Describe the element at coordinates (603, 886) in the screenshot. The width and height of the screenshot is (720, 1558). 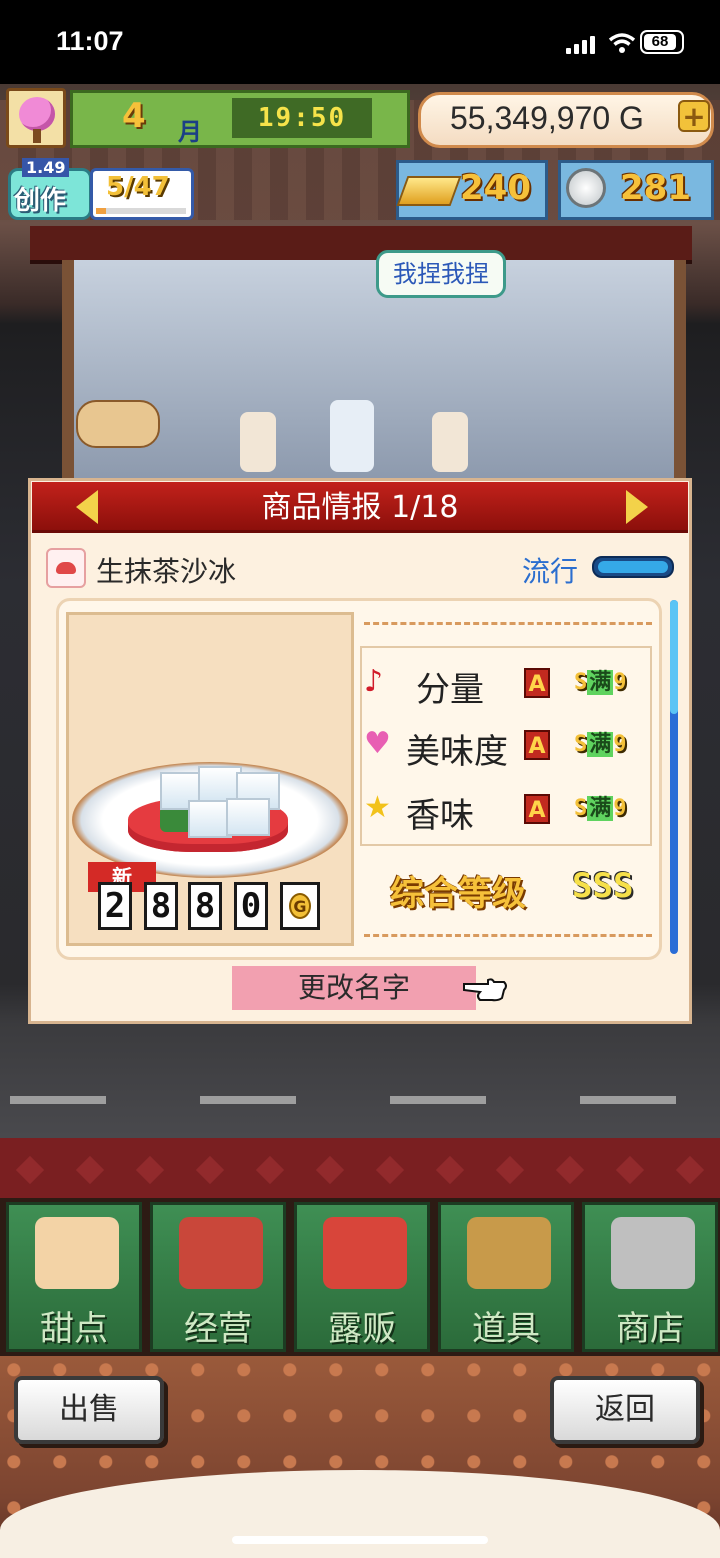
I see `overall-grade: SSS` at that location.